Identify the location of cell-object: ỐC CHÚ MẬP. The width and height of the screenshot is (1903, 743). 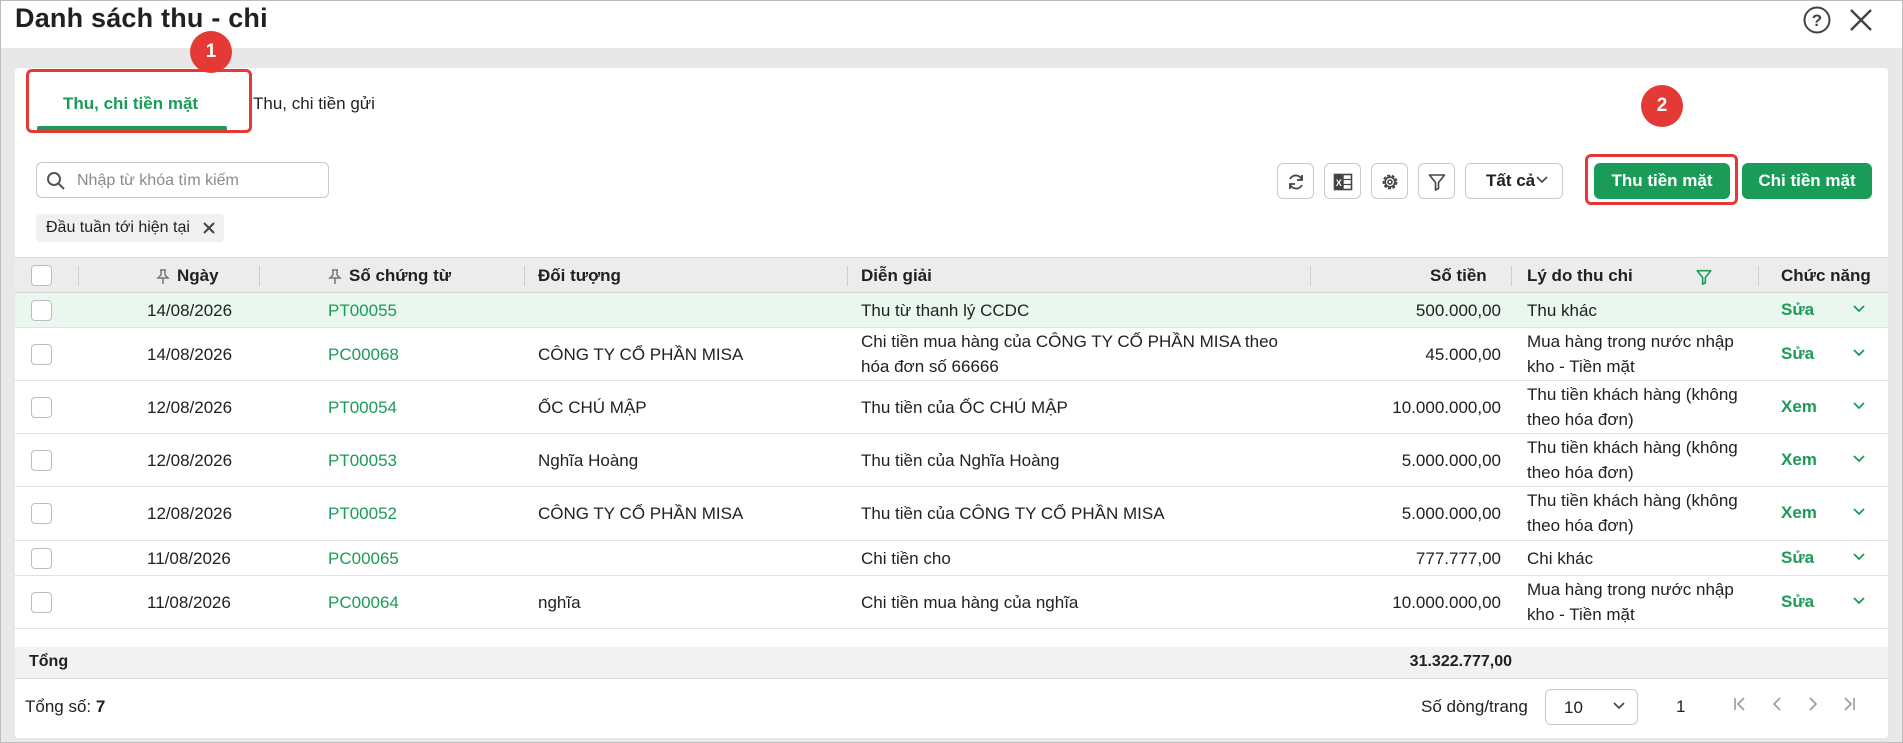
(592, 407).